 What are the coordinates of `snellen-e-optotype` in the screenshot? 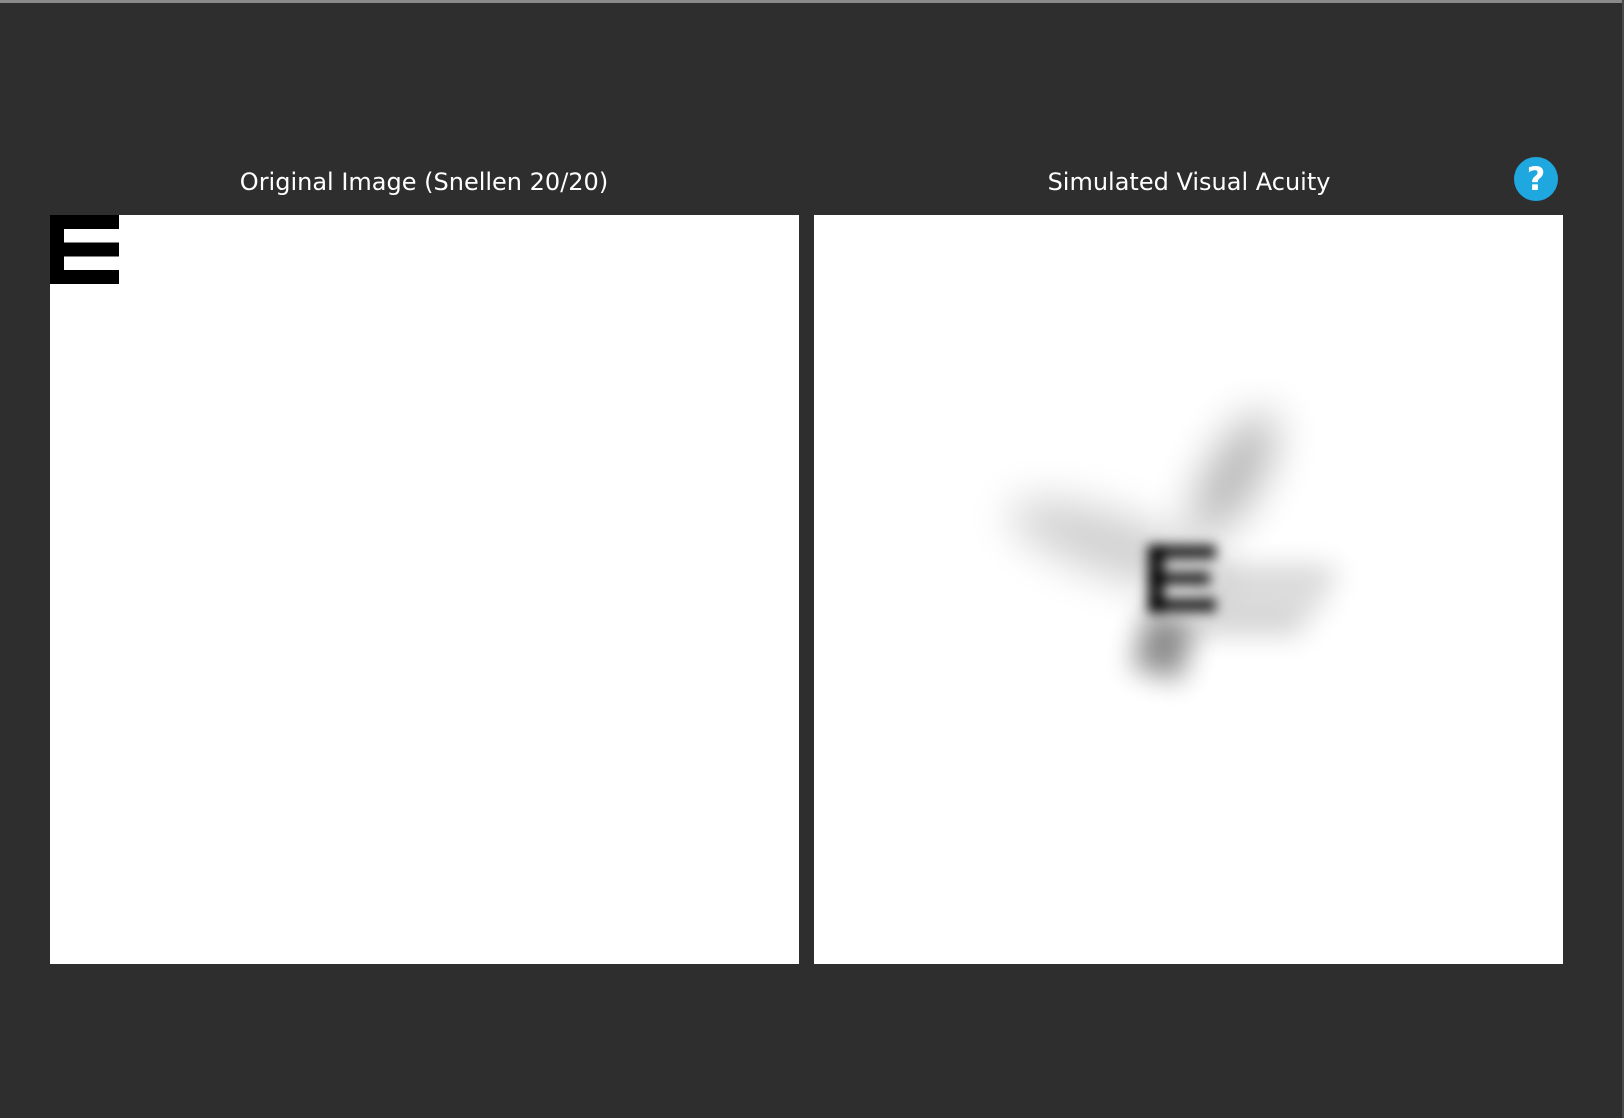 It's located at (84, 249).